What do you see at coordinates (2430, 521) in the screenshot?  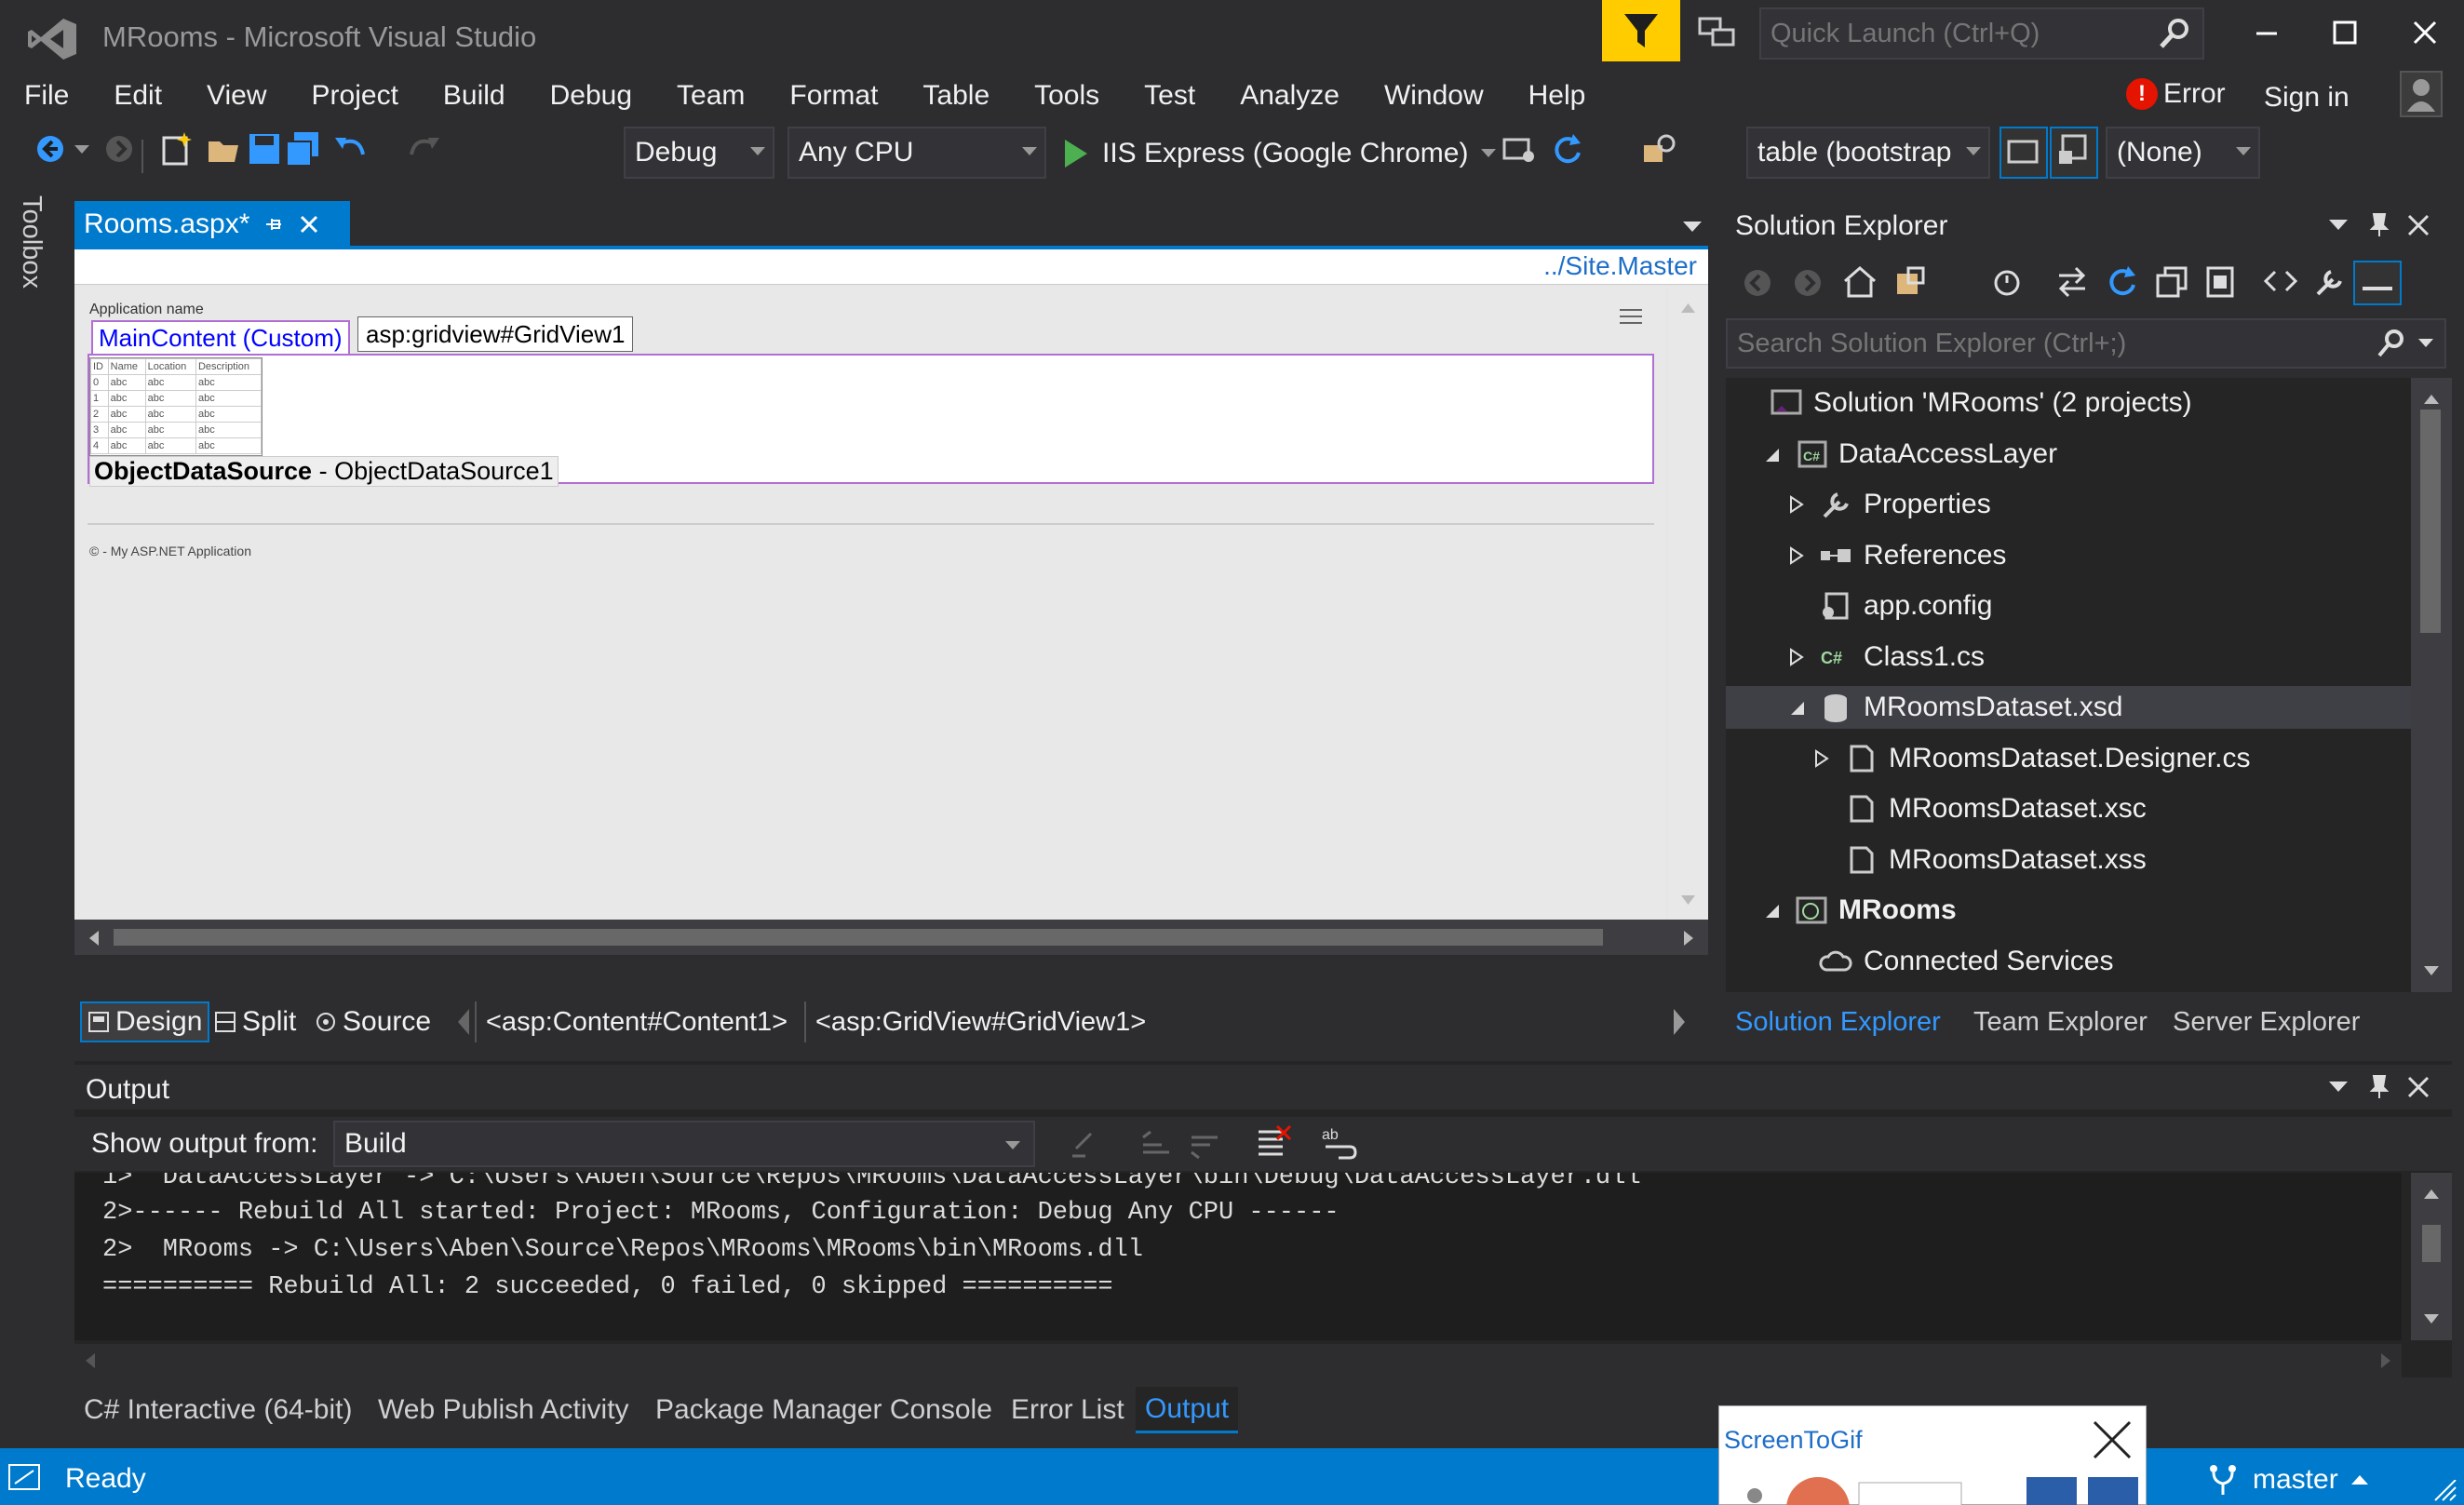 I see `solution-tree-scroll-thumb` at bounding box center [2430, 521].